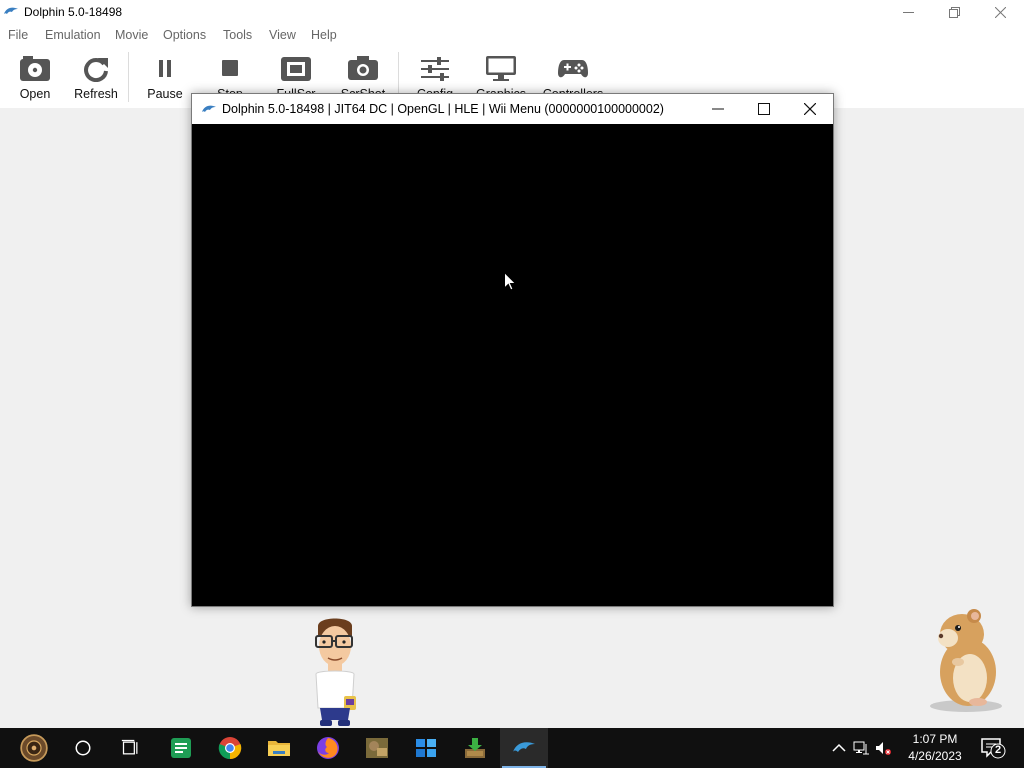 The image size is (1024, 768). I want to click on green-app-icon, so click(181, 748).